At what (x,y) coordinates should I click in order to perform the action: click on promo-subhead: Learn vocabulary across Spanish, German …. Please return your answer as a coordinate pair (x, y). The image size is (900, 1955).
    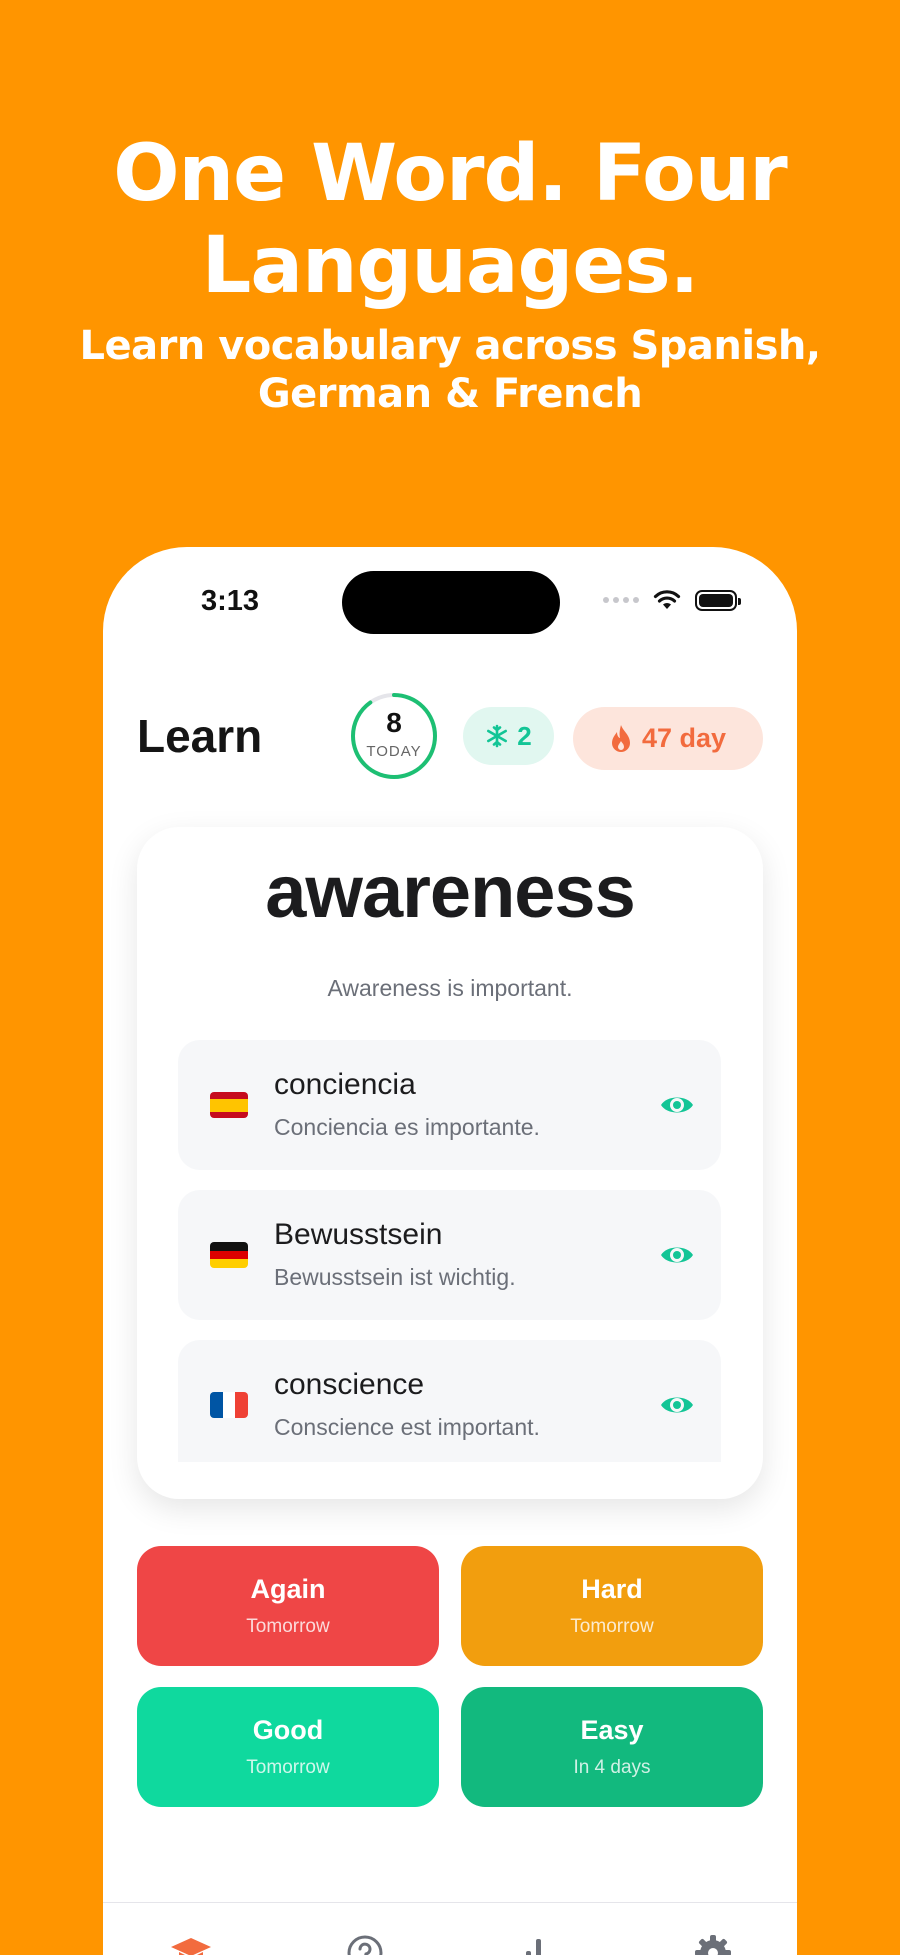
    Looking at the image, I should click on (450, 370).